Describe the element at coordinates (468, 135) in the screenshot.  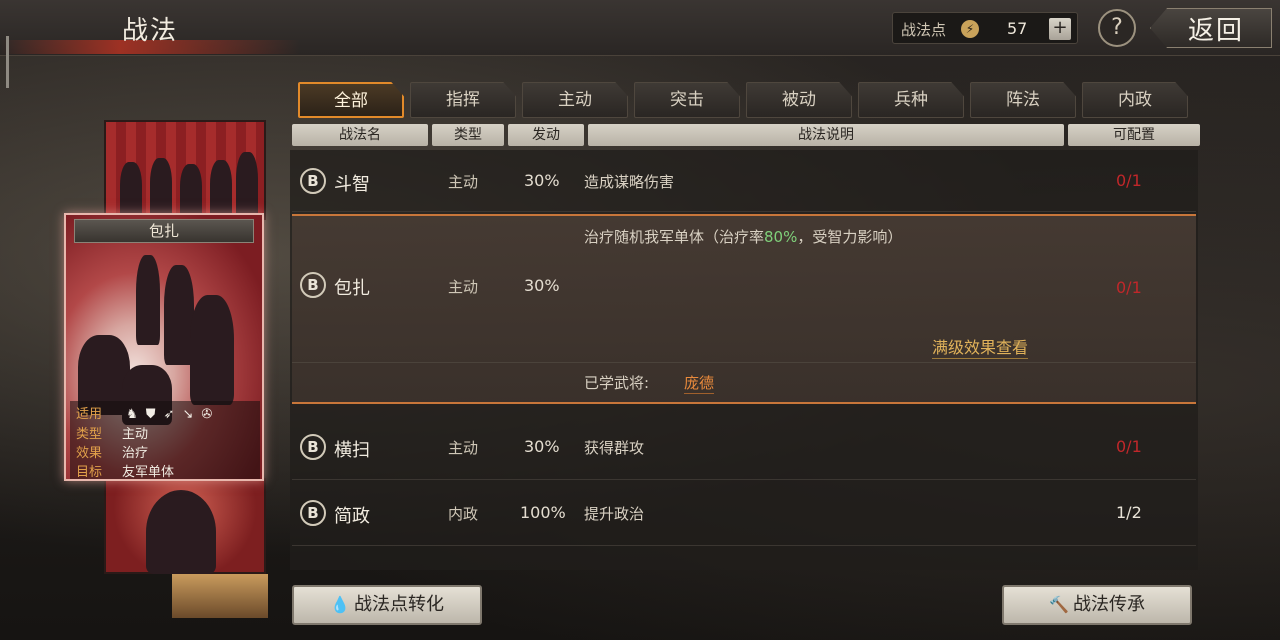
I see `column-header-type: 类型` at that location.